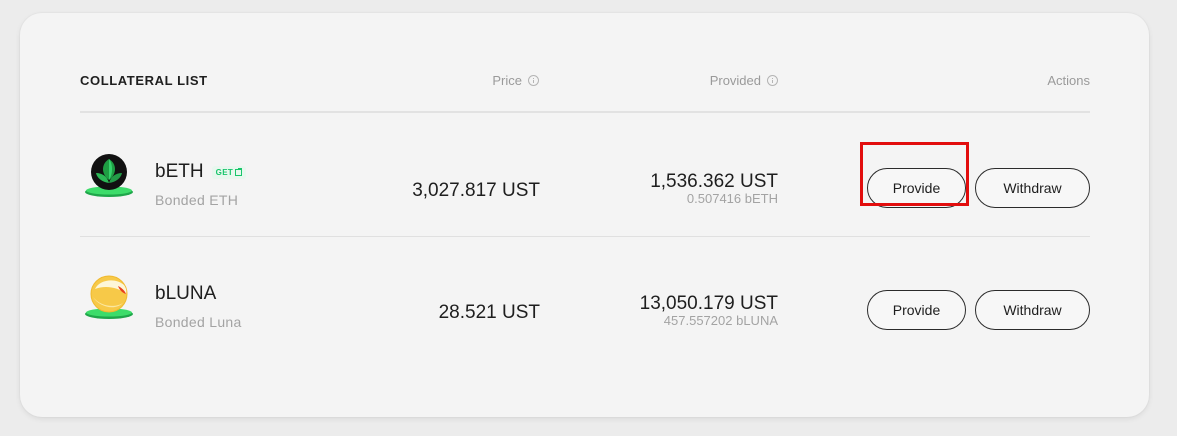  Describe the element at coordinates (109, 175) in the screenshot. I see `beth-icon` at that location.